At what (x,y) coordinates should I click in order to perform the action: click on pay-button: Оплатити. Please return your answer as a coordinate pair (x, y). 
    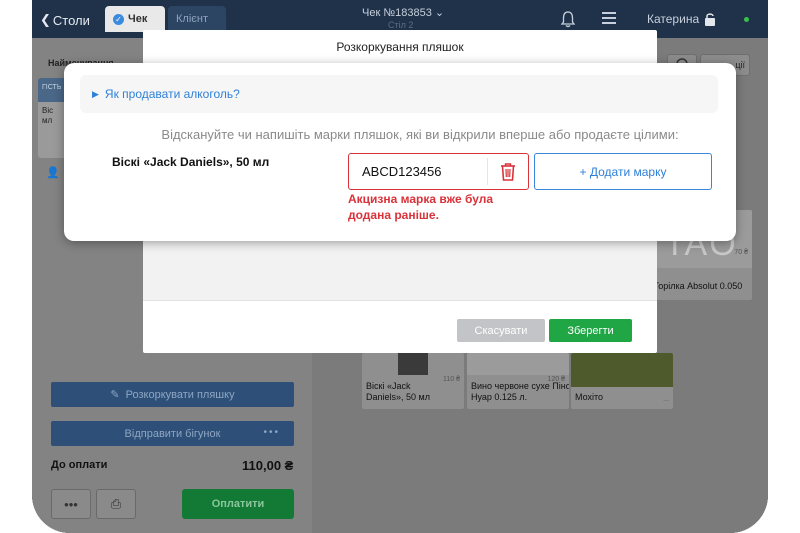
    Looking at the image, I should click on (238, 504).